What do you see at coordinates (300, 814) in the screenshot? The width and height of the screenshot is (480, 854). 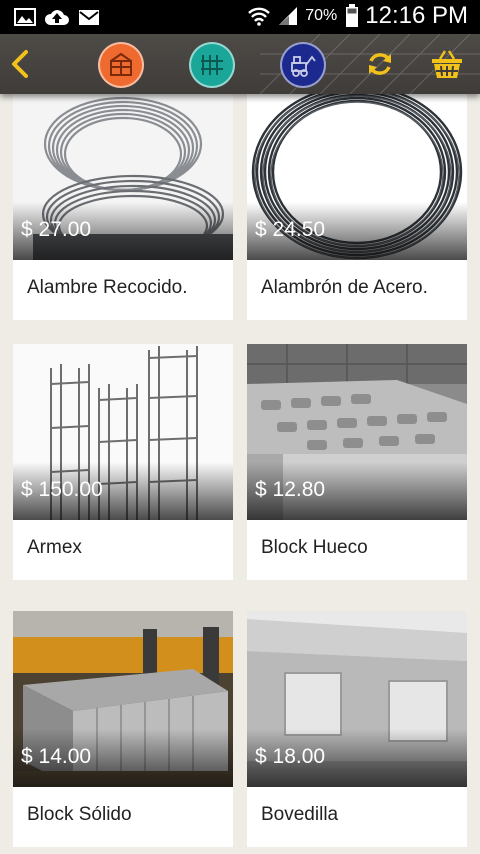 I see `product-name: Bovedilla` at bounding box center [300, 814].